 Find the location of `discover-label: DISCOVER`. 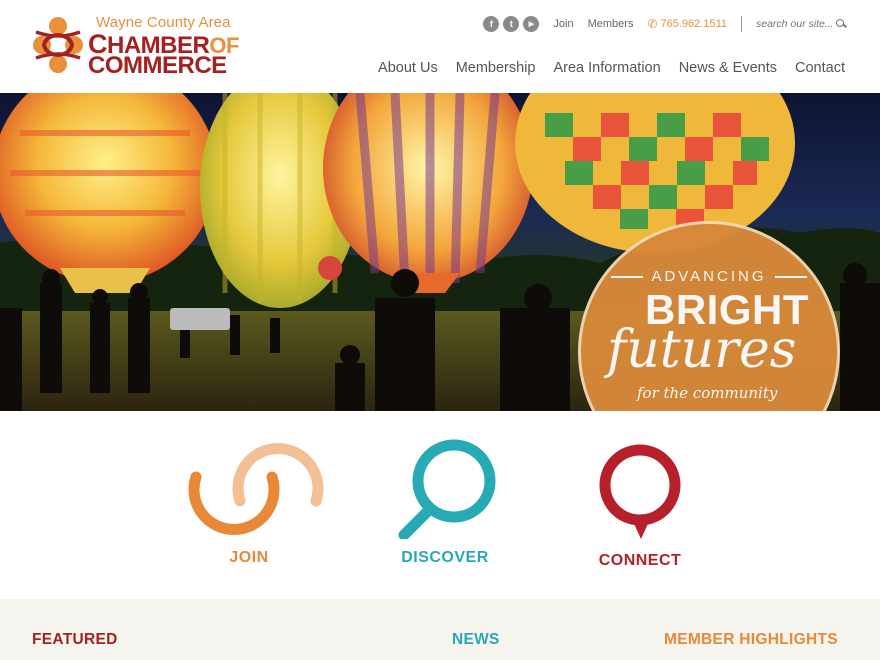

discover-label: DISCOVER is located at coordinates (445, 557).